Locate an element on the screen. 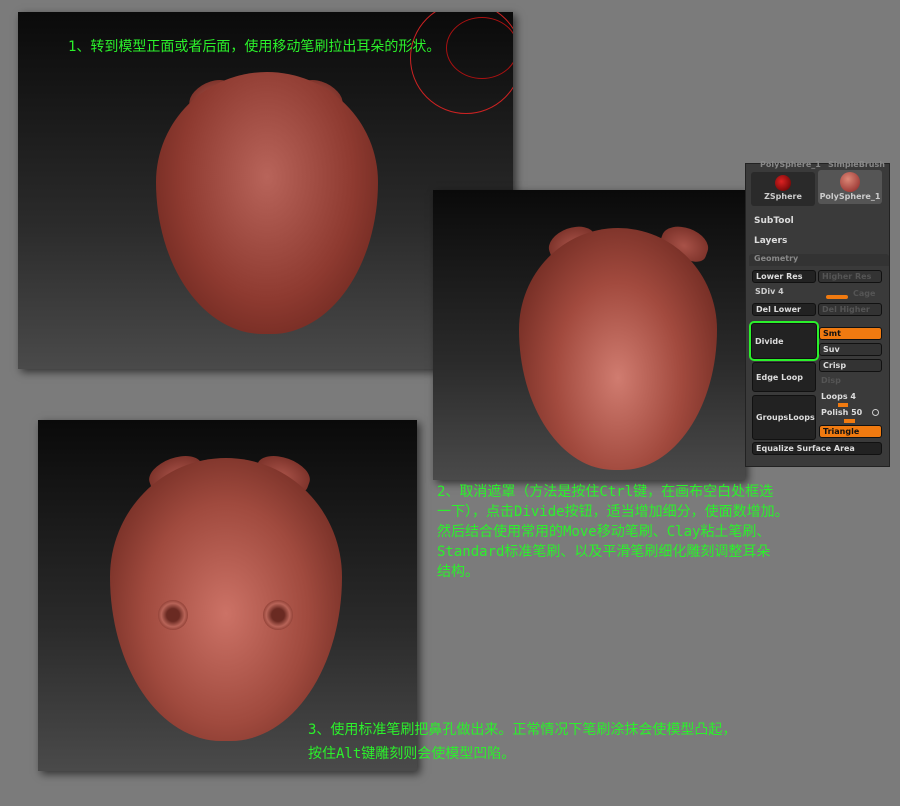  del-higher-button: Del Higher is located at coordinates (850, 309).